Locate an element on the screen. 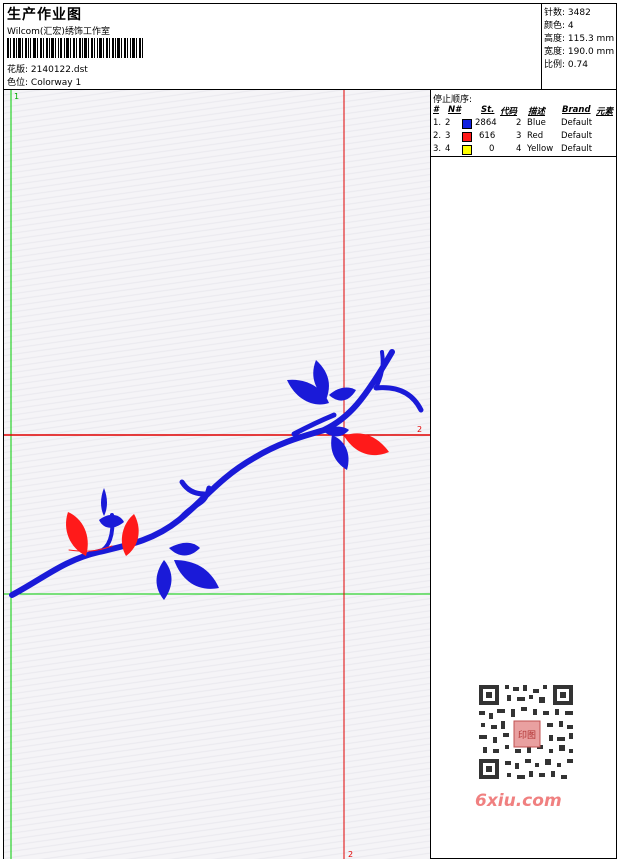  col-brand: Brand is located at coordinates (576, 110).